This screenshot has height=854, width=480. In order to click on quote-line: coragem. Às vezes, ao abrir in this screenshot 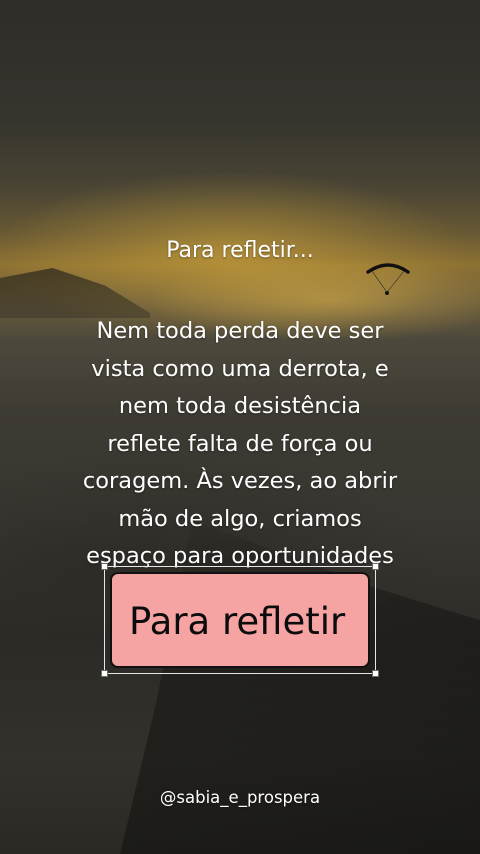, I will do `click(240, 481)`.